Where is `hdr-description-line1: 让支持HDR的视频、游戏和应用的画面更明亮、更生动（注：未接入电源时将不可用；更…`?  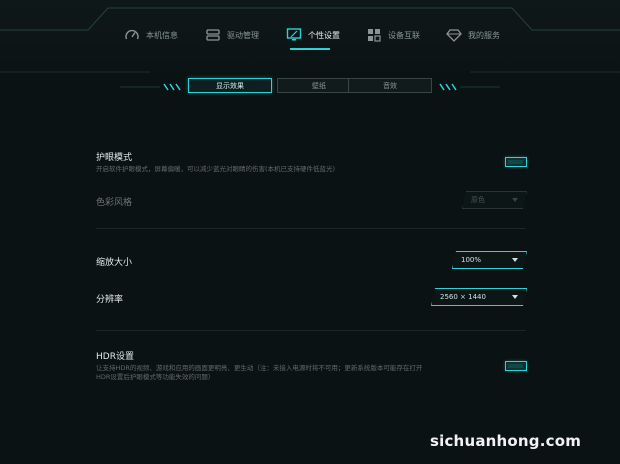
hdr-description-line1: 让支持HDR的视频、游戏和应用的画面更明亮、更生动（注：未接入电源时将不可用；更… is located at coordinates (259, 368).